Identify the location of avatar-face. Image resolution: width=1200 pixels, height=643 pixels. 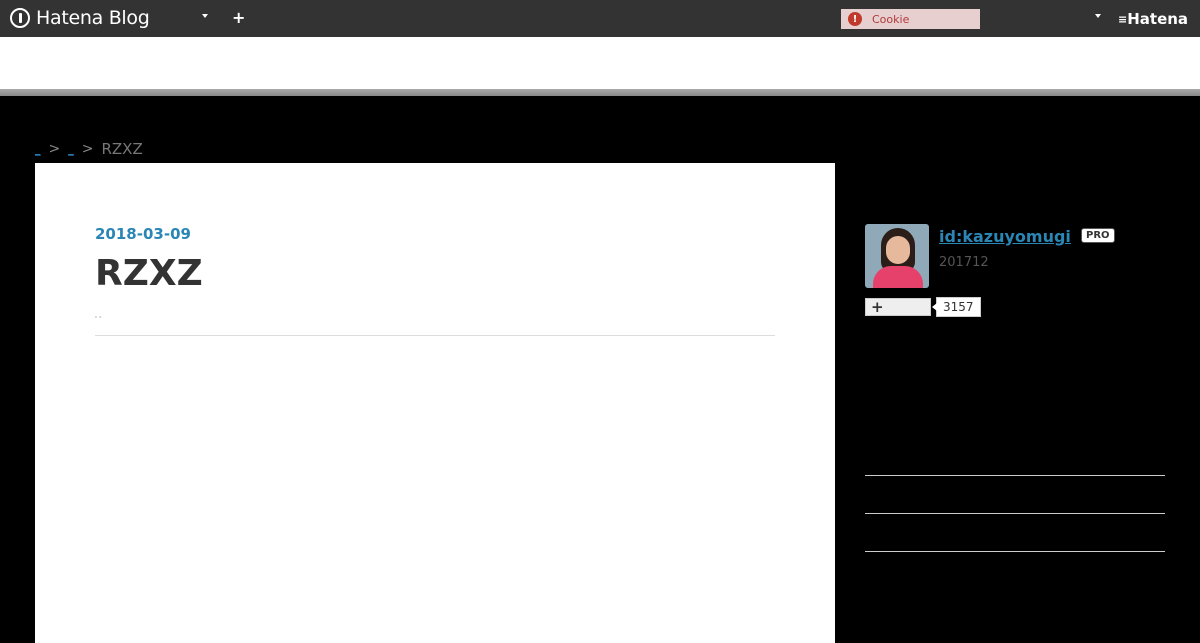
(898, 250).